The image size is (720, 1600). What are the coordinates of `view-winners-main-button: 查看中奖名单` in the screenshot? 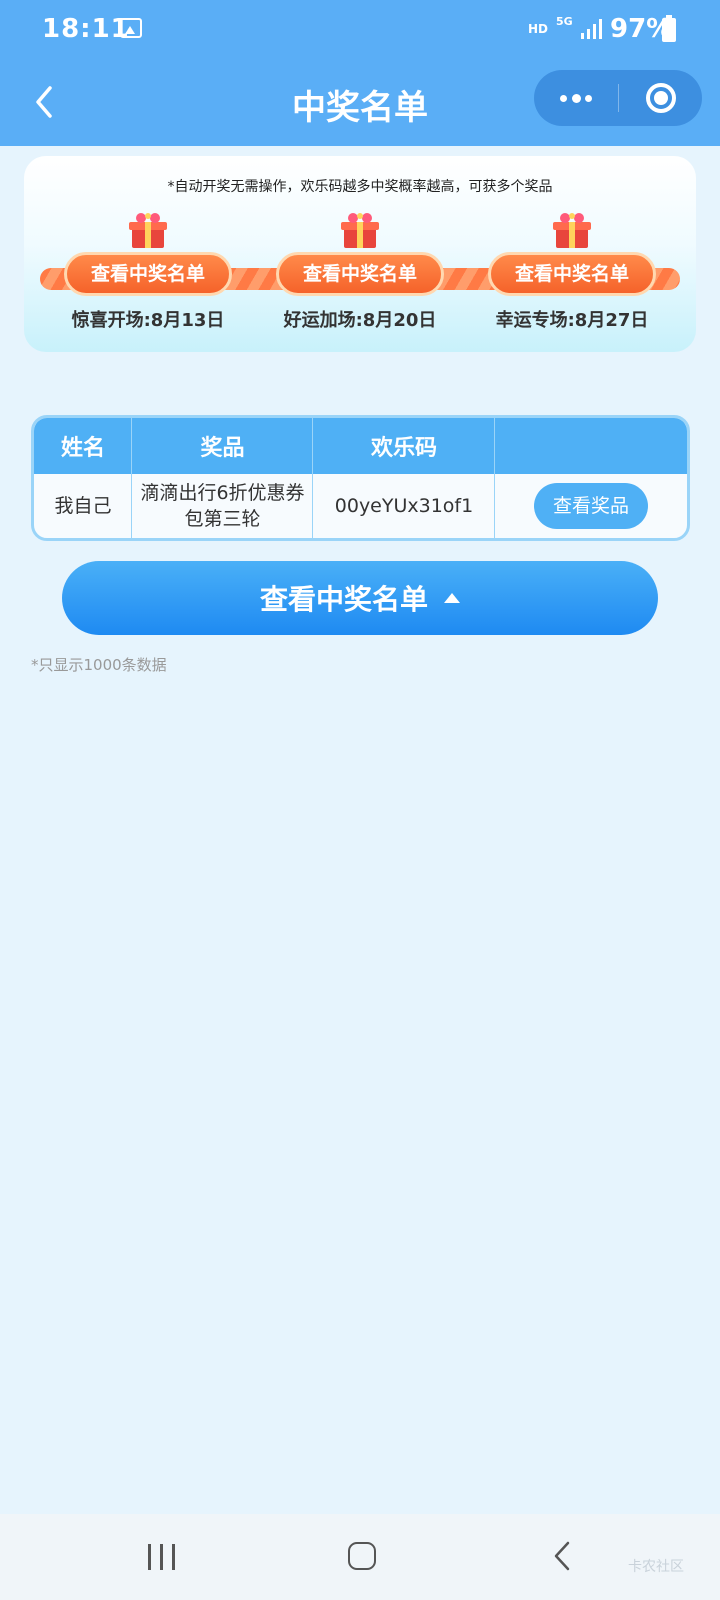 It's located at (360, 598).